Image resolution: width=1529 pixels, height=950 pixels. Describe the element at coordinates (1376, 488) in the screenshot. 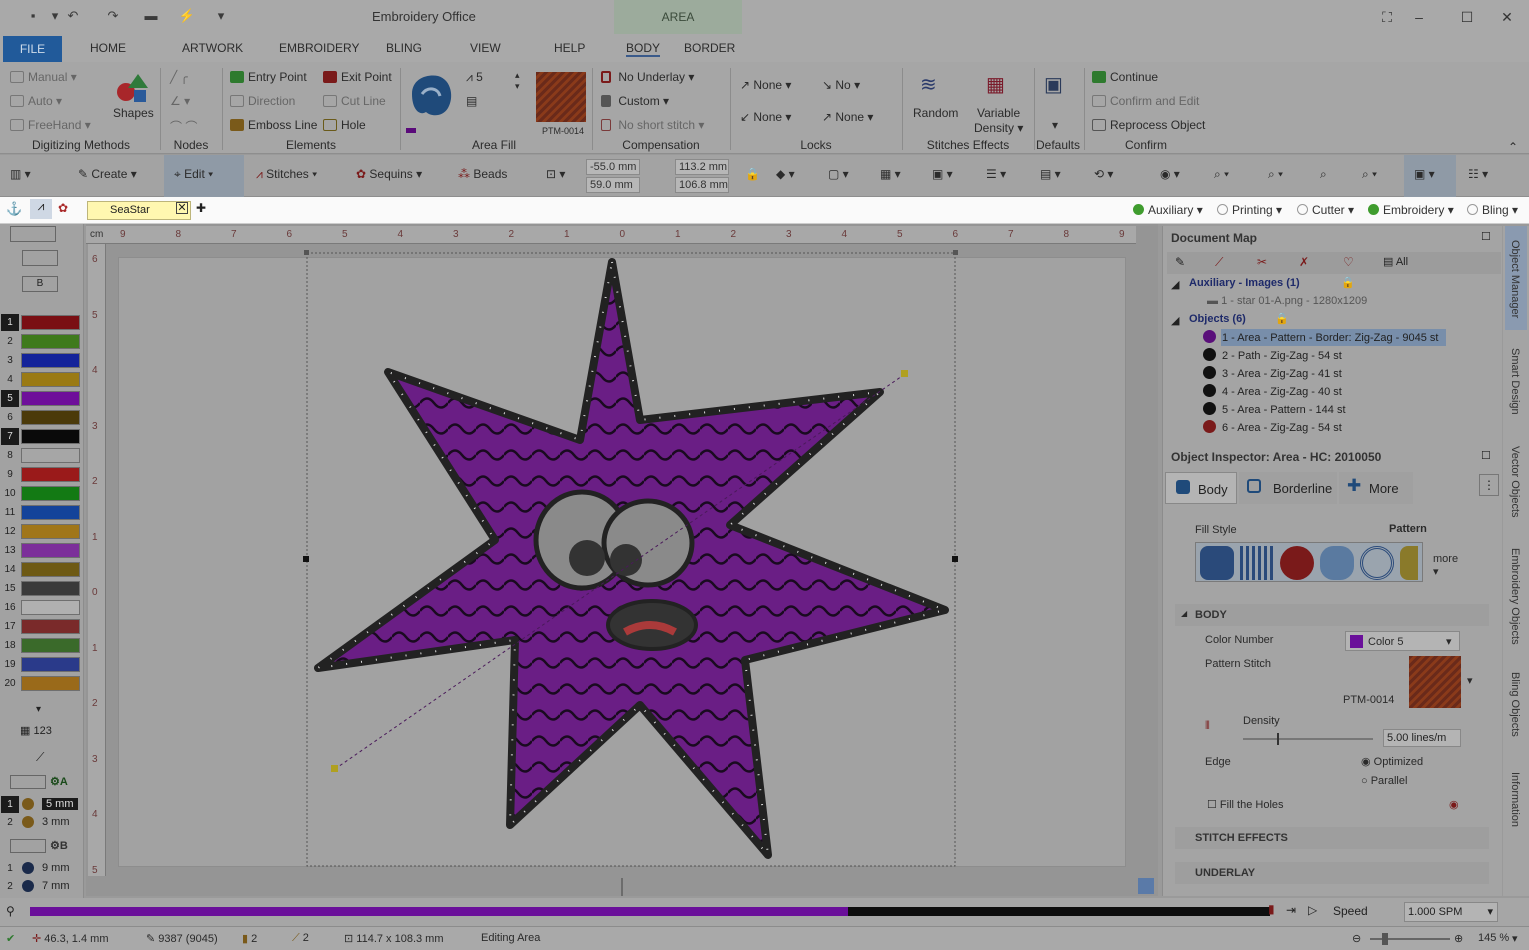

I see `inspector-tab-more: ✚ More` at that location.